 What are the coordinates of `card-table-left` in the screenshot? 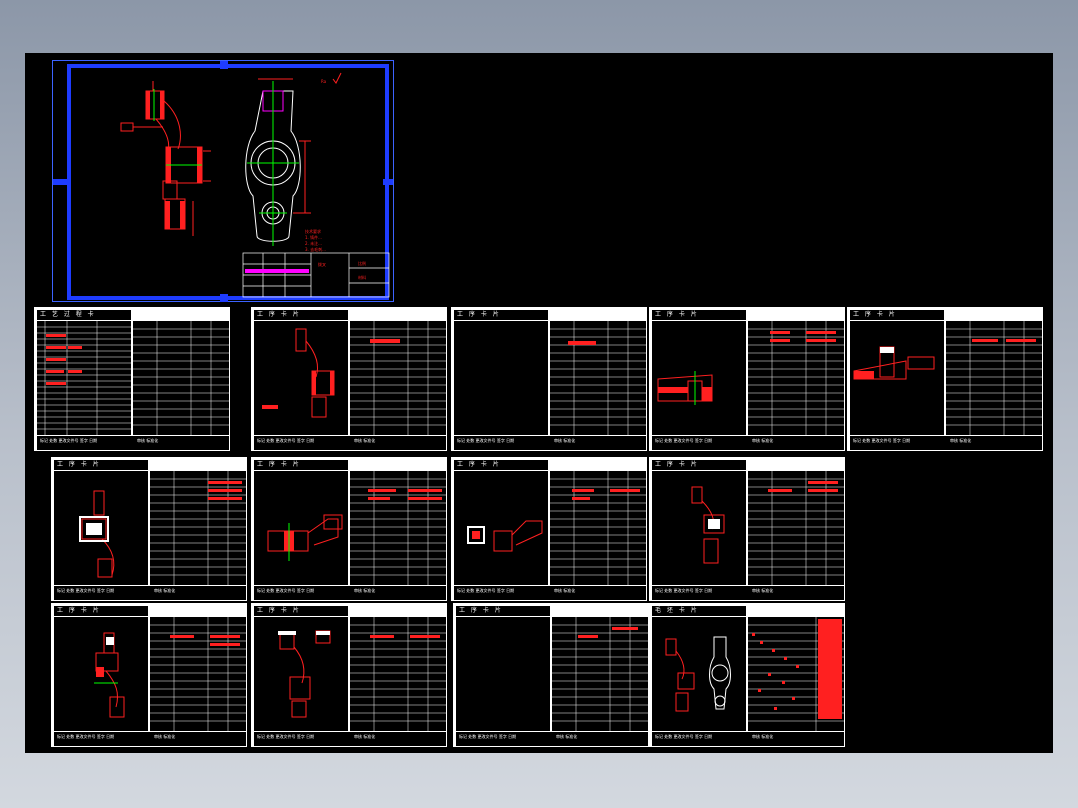 It's located at (84, 378).